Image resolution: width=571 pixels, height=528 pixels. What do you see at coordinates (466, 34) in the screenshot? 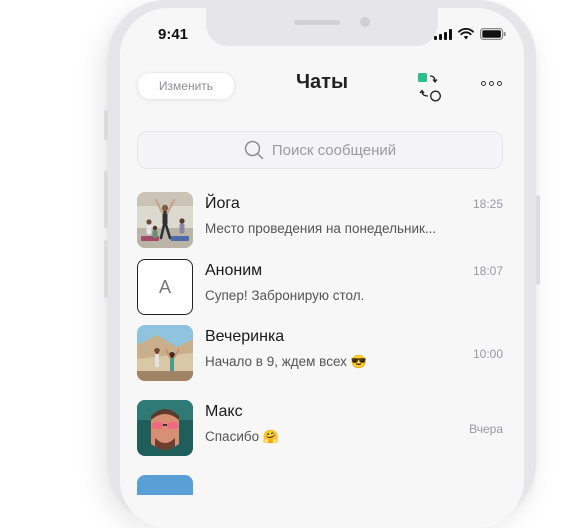
I see `wifi-icon` at bounding box center [466, 34].